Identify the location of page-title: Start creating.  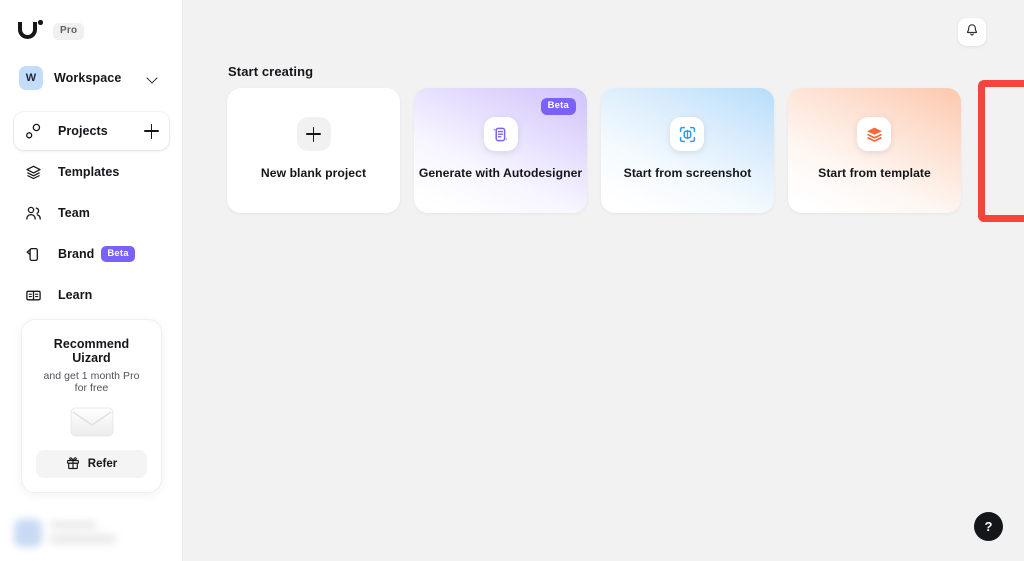
(271, 71).